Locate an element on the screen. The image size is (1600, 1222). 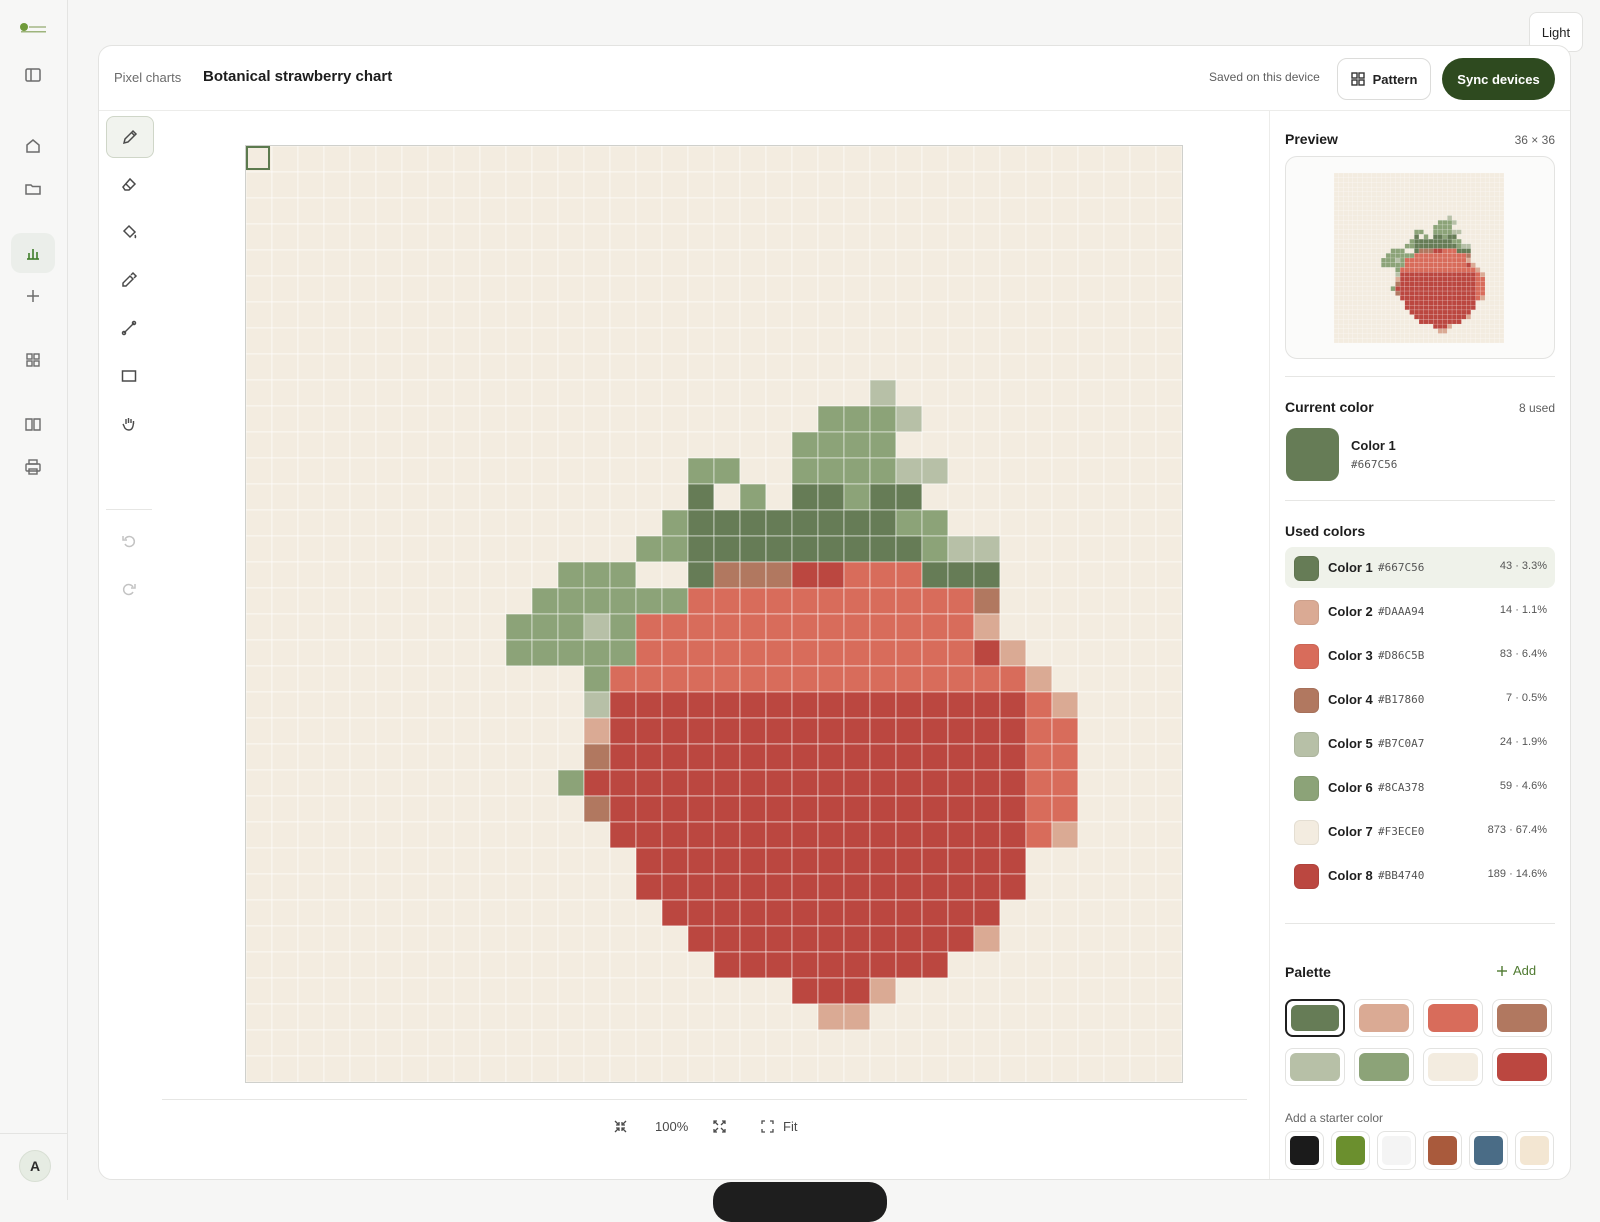
chart-icon is located at coordinates (33, 253).